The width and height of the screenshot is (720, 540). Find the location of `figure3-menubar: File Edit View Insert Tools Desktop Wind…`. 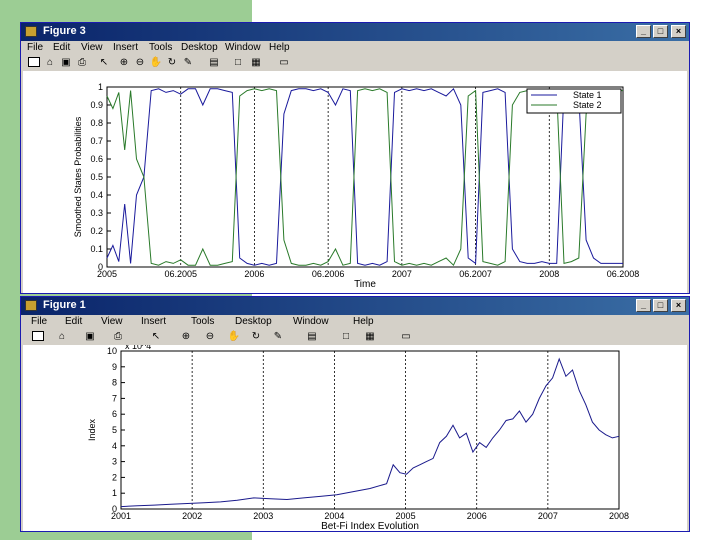

figure3-menubar: File Edit View Insert Tools Desktop Wind… is located at coordinates (355, 48).